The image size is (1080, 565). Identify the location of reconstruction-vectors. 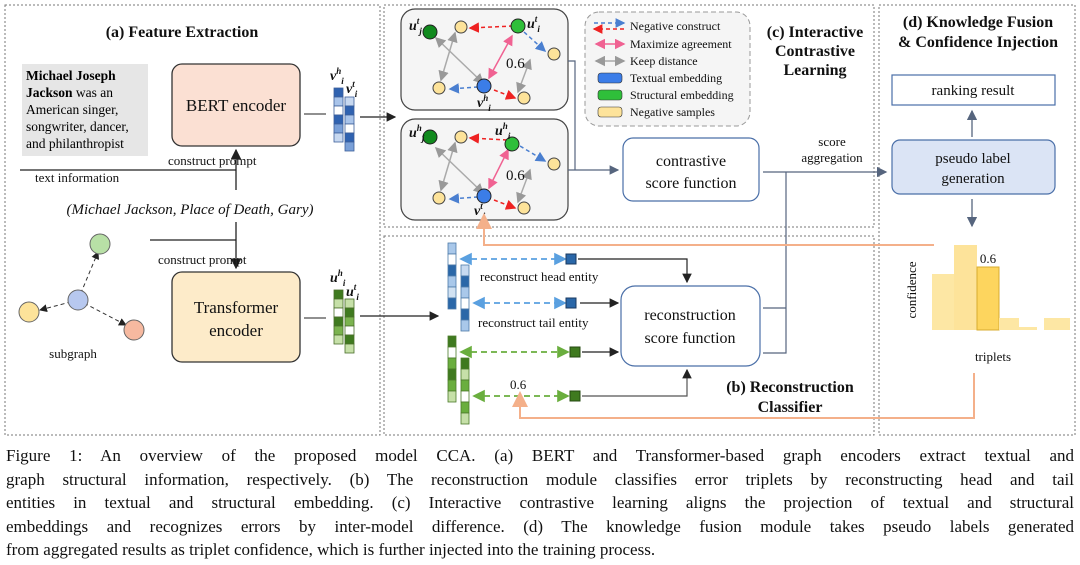
(458, 333).